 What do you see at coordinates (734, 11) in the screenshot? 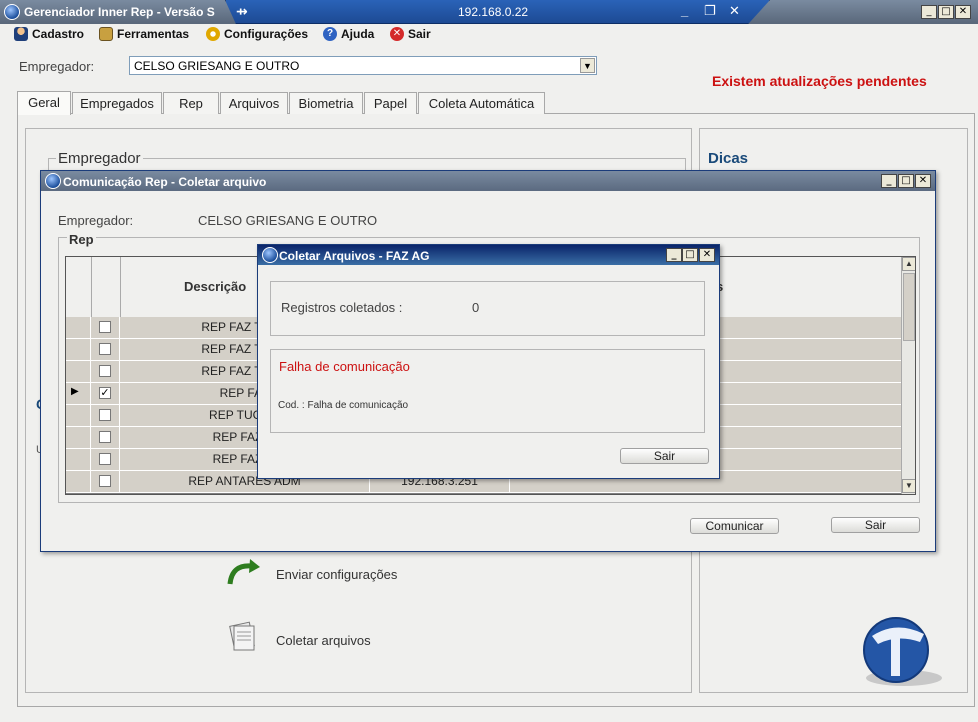
I see `rdp-close-button: ✕` at bounding box center [734, 11].